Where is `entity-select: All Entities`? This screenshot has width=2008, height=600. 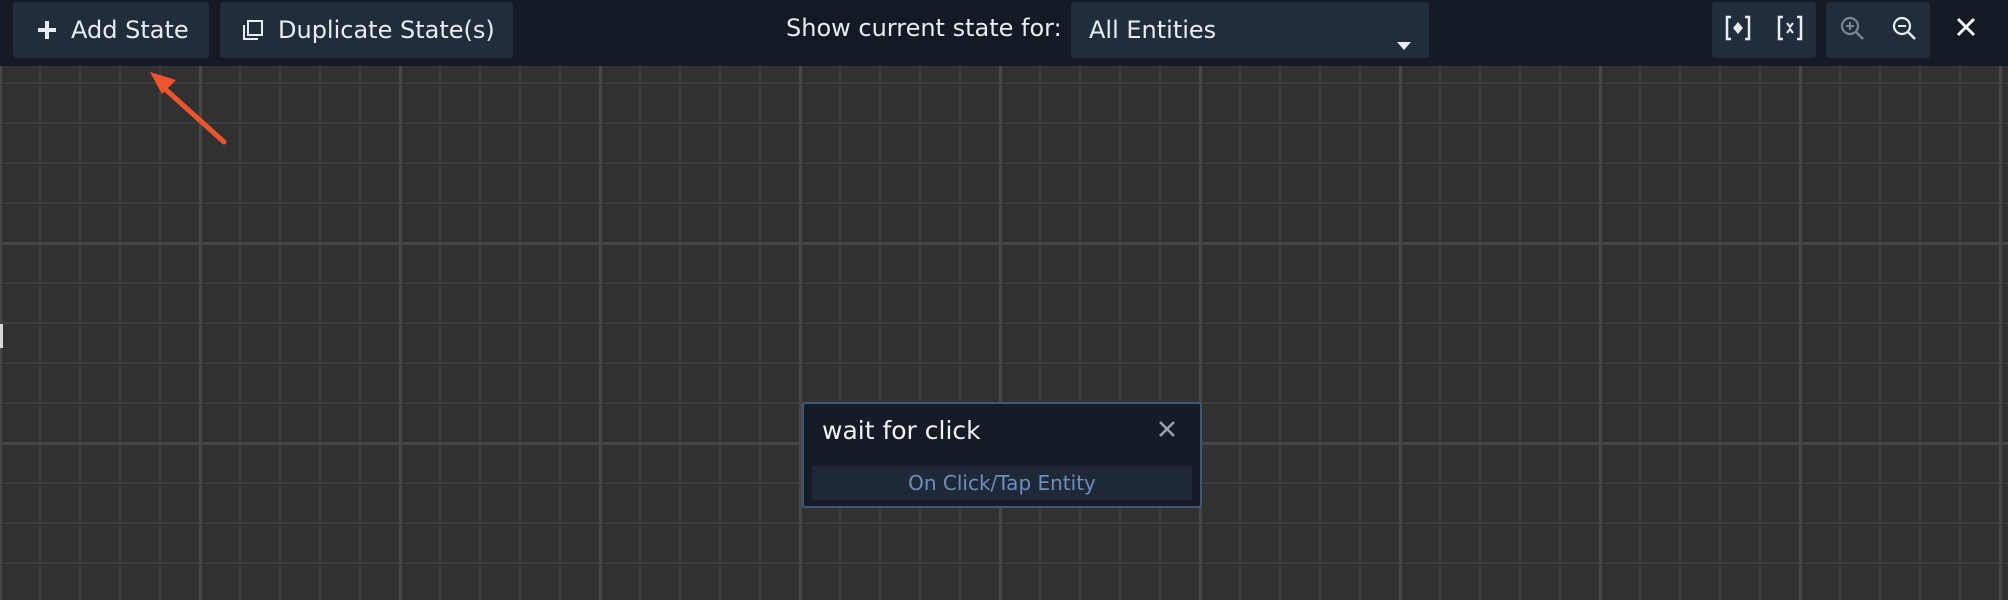
entity-select: All Entities is located at coordinates (1250, 30).